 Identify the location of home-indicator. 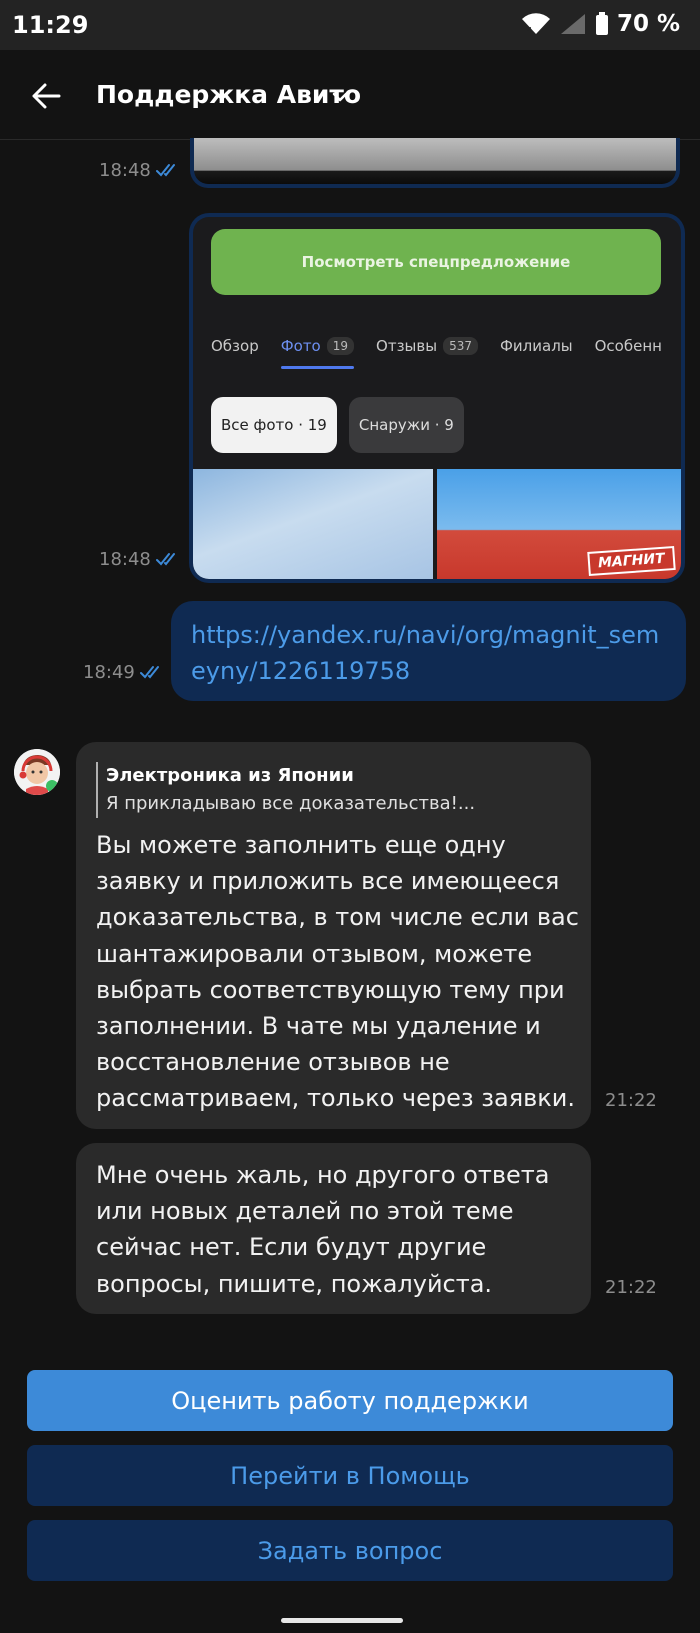
(342, 1620).